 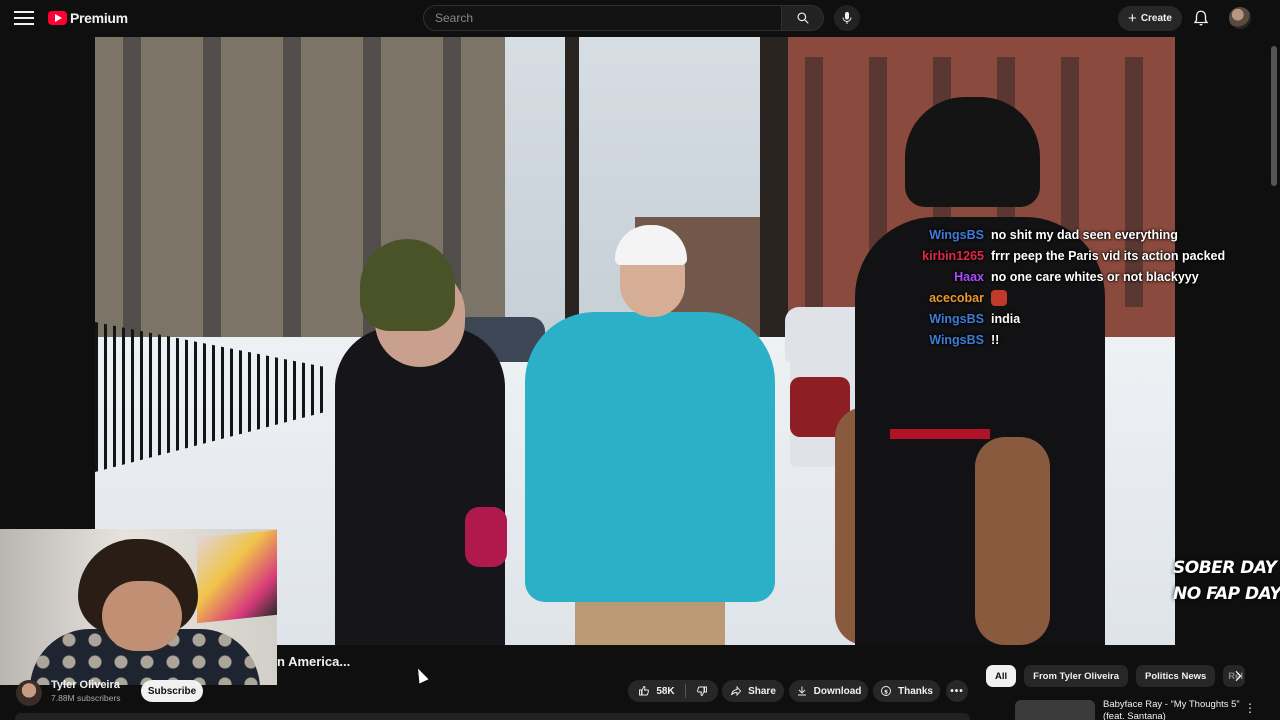 I want to click on devil-emote, so click(x=999, y=297).